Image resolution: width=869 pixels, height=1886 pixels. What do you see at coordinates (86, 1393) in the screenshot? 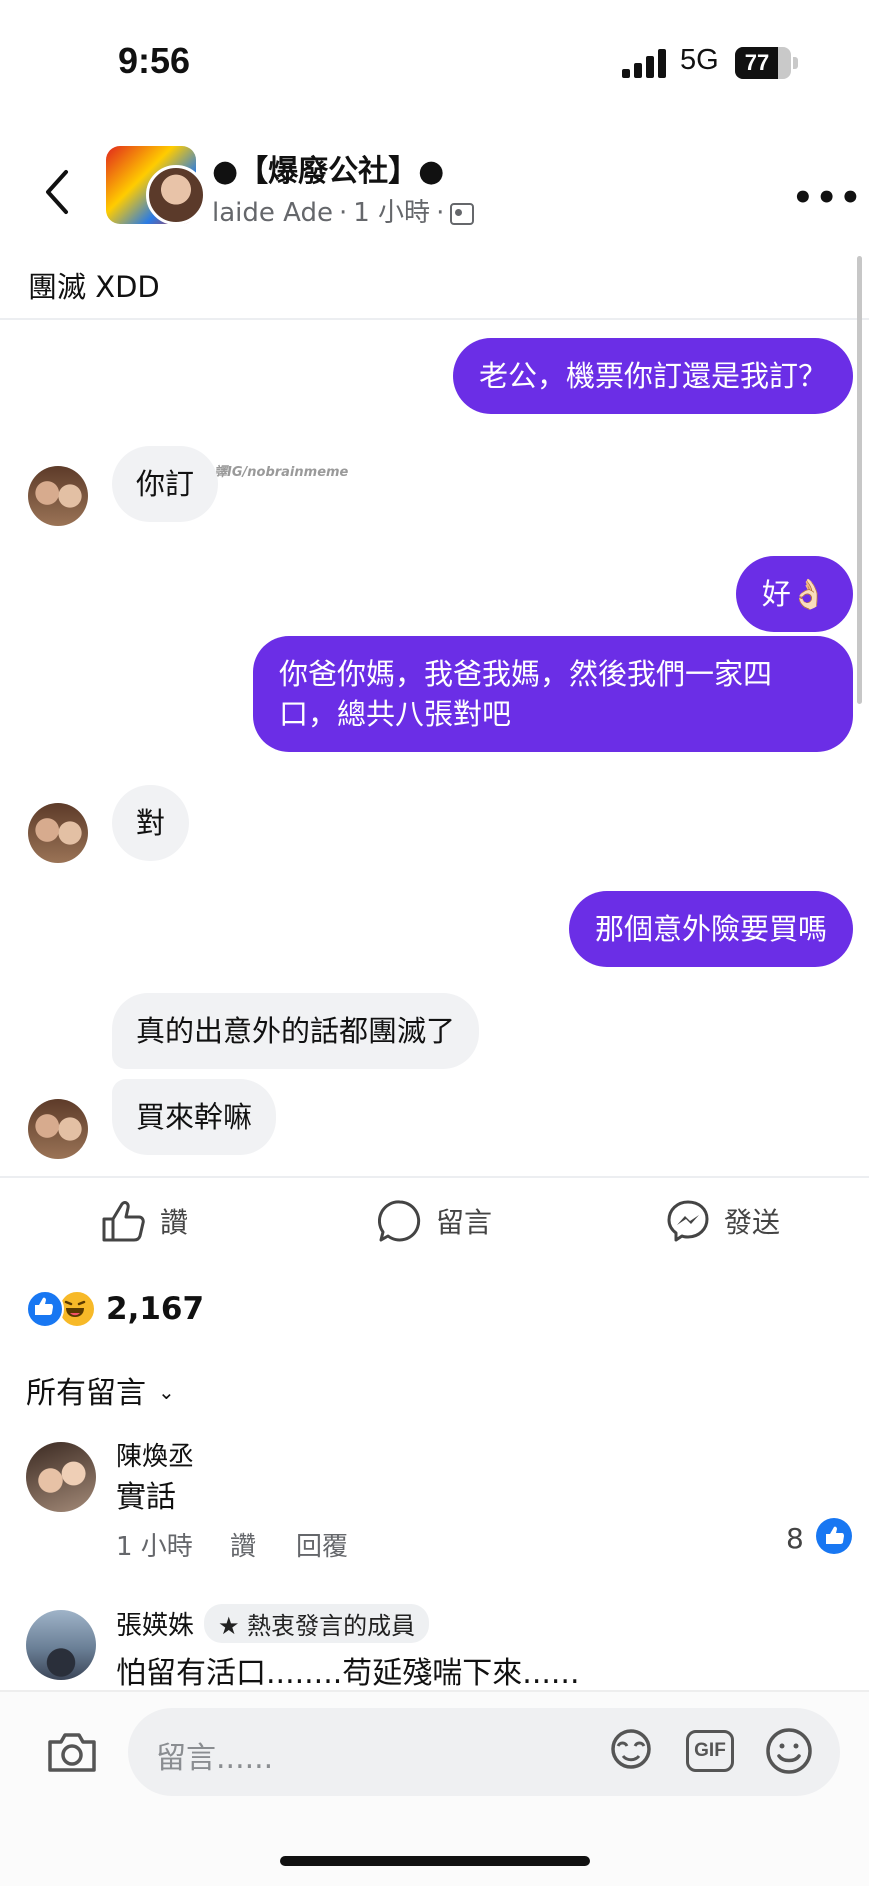
I see `comments-filter-label: 所有留言` at bounding box center [86, 1393].